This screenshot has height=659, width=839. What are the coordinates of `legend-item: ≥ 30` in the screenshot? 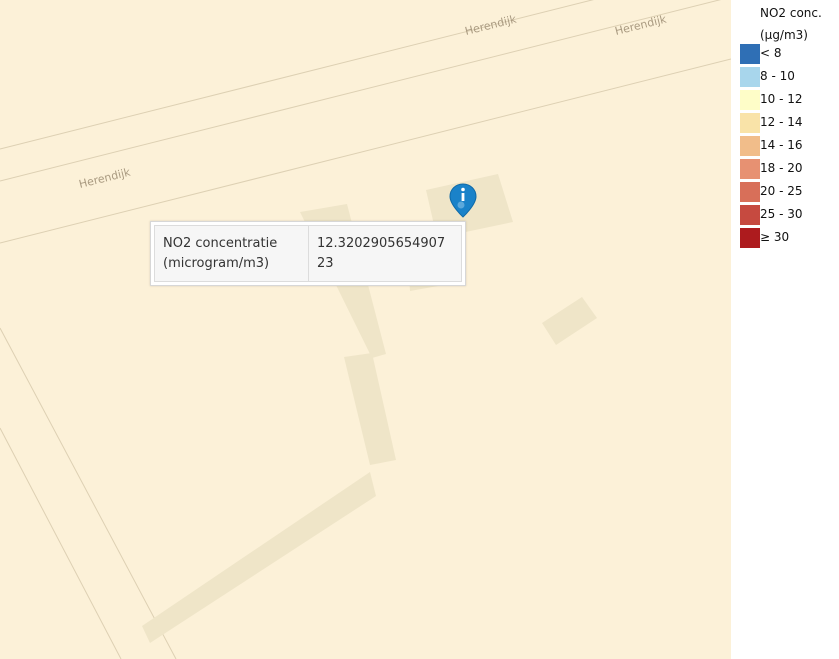 It's located at (789, 238).